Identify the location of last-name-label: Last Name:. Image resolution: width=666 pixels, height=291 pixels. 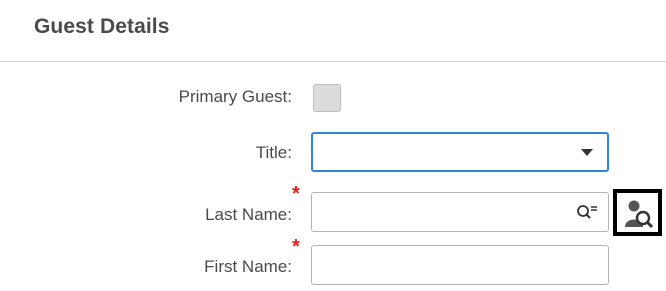
(248, 214).